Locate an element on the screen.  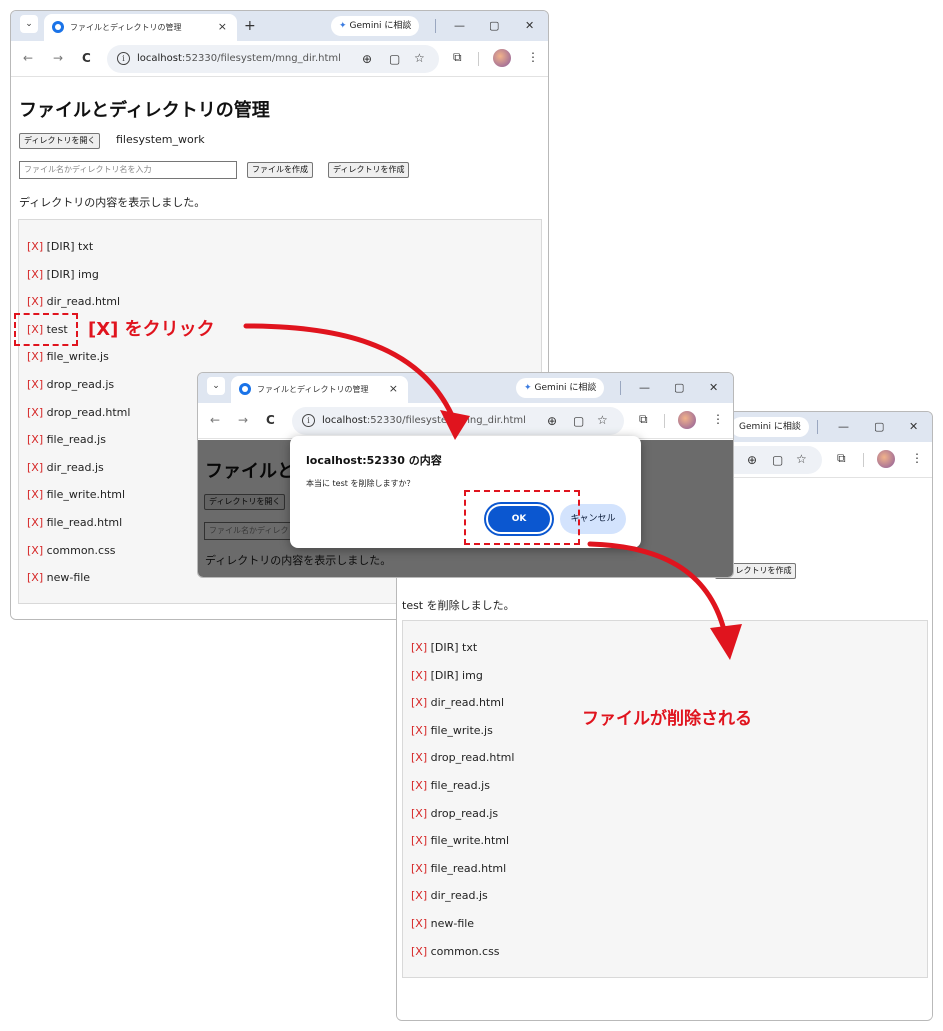
arrow-to-result is located at coordinates (657, 587).